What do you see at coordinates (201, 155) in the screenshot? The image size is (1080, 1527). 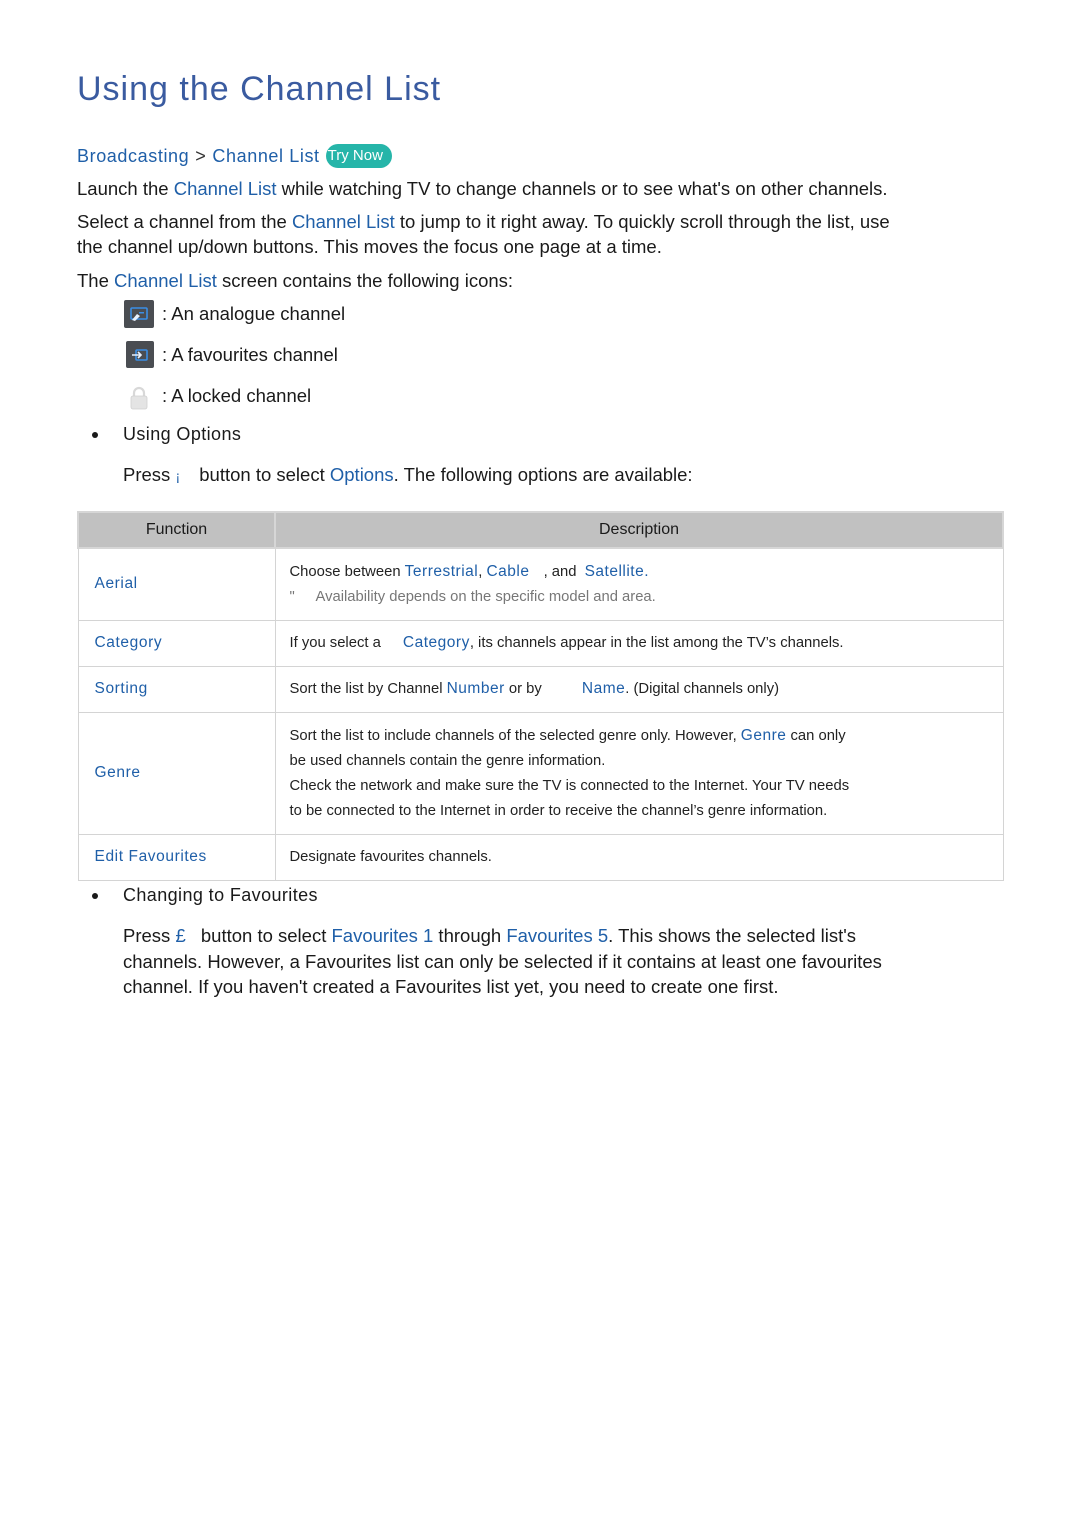 I see `chevron-right-icon: >` at bounding box center [201, 155].